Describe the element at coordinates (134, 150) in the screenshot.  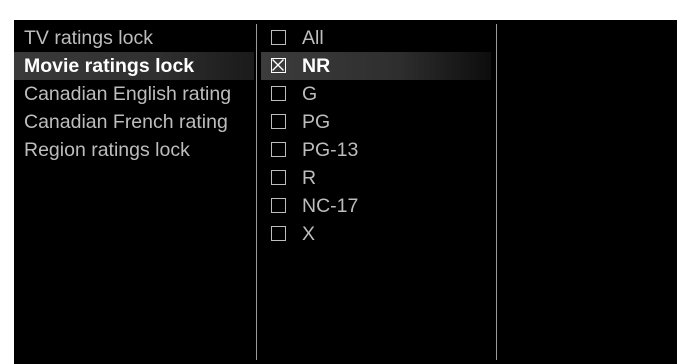
I see `menu-item-region-ratings-lock: Region ratings lock` at that location.